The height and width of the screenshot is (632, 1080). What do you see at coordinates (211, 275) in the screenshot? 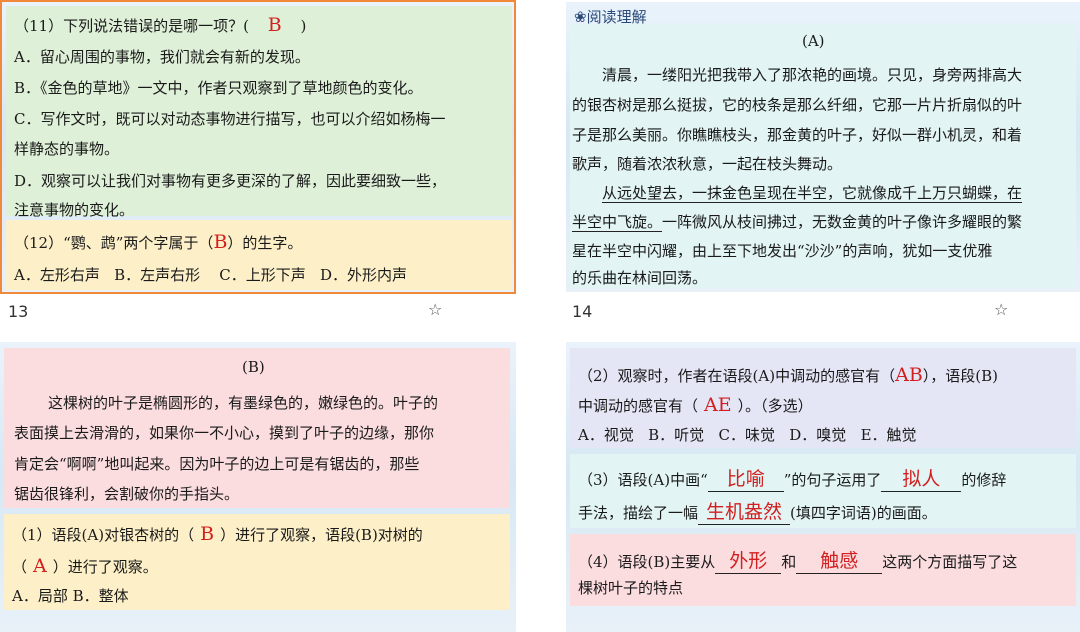
I see `q12-options: A．左形右声 B．左声右形 C．上形下声 D．外形内声` at bounding box center [211, 275].